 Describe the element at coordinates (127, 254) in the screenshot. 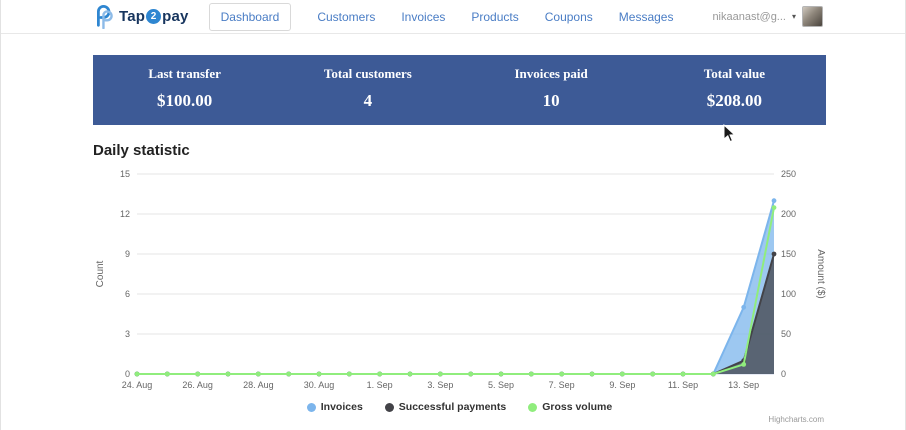

I see `svg-text: 9` at that location.